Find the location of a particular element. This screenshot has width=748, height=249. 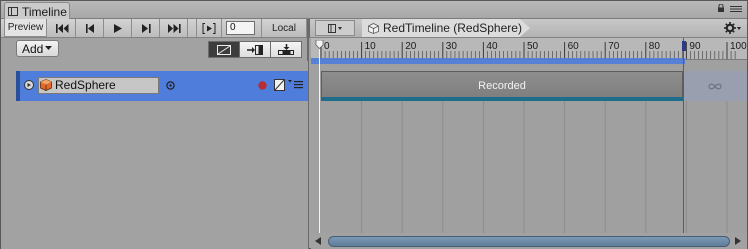

track-binding-field: RedSphere is located at coordinates (98, 85).